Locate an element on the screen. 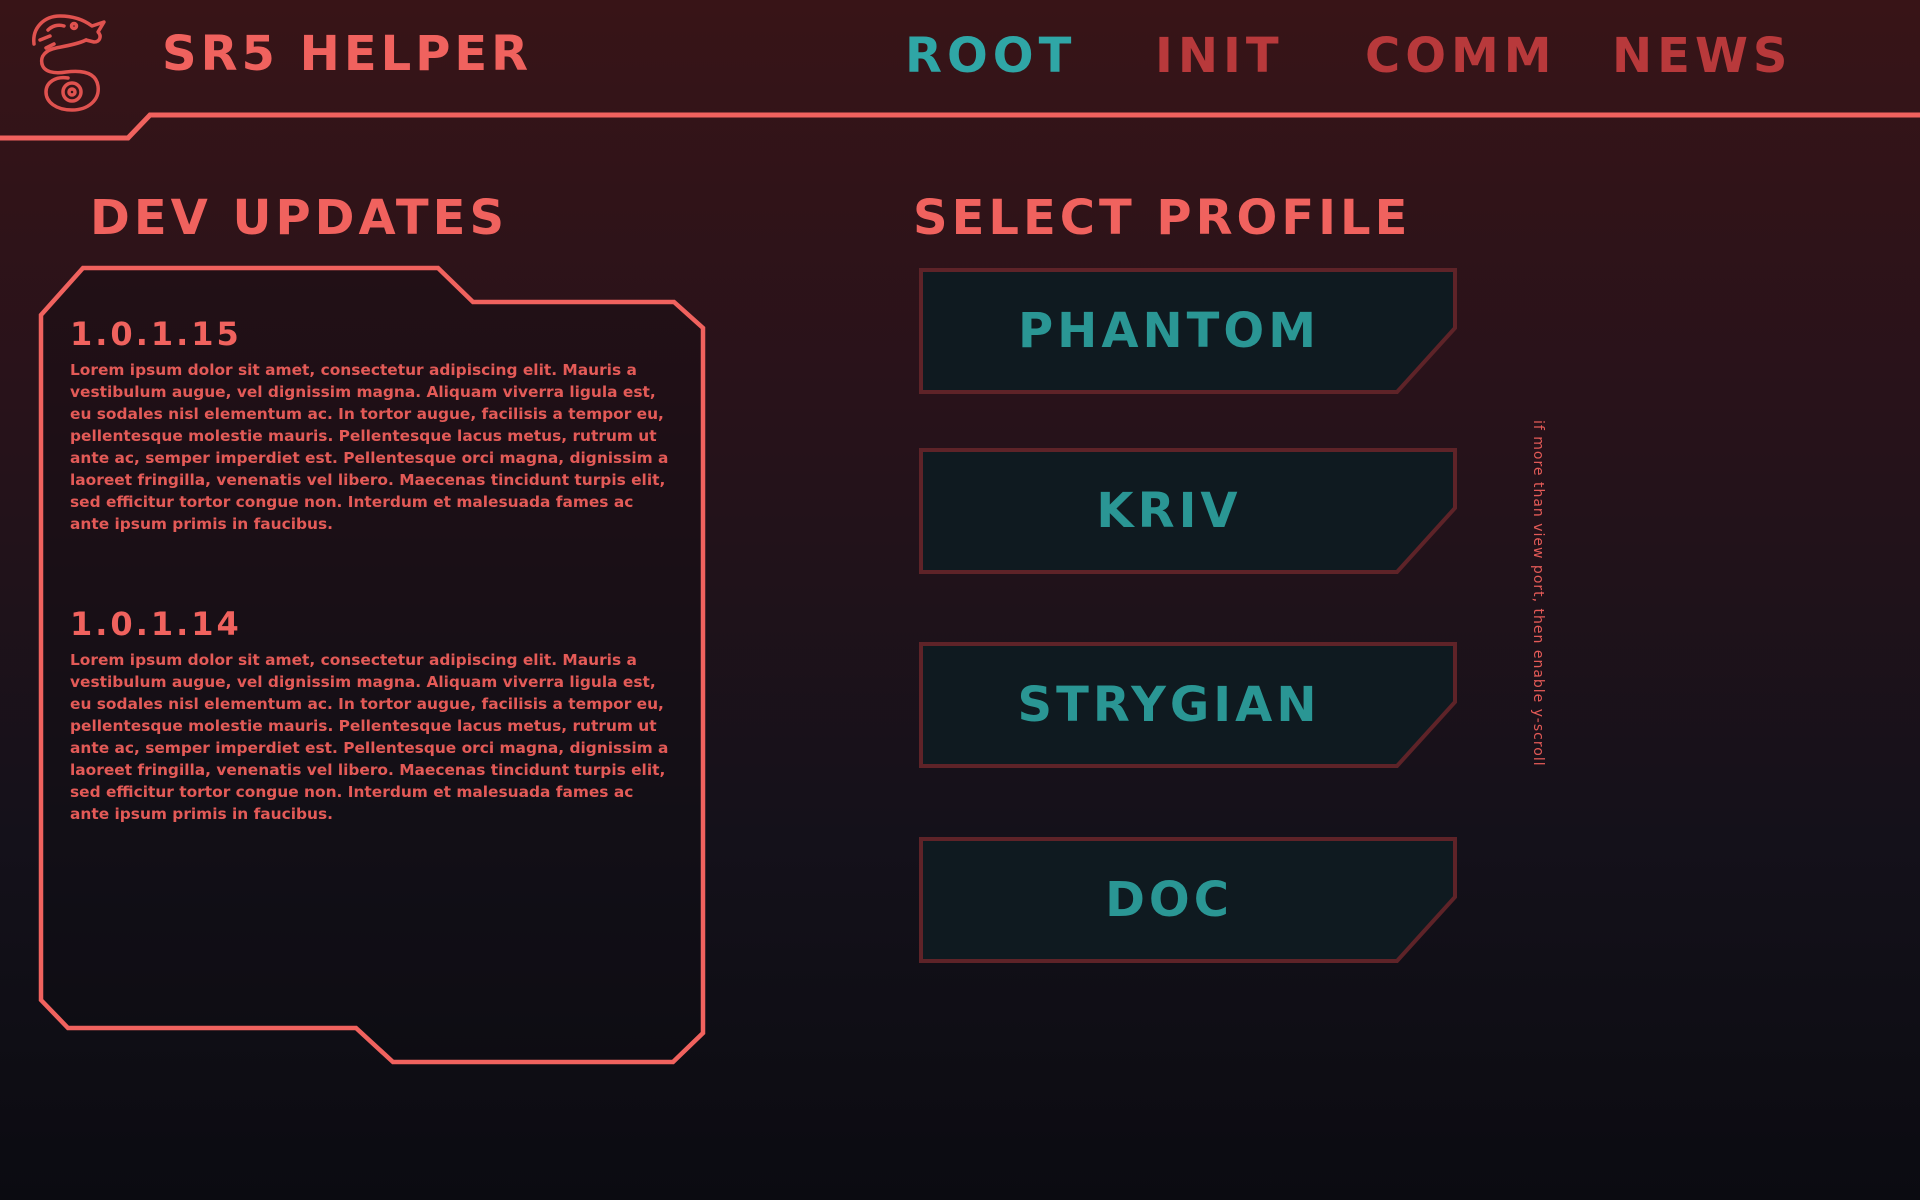 This screenshot has height=1200, width=1920. select-profile-heading: SELECT PROFILE is located at coordinates (1162, 218).